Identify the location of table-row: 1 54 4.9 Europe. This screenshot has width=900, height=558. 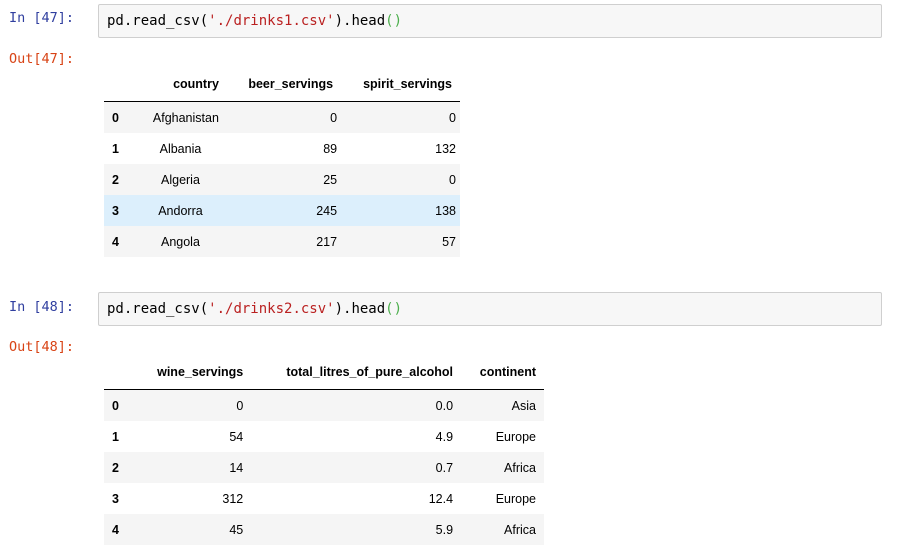
(324, 436).